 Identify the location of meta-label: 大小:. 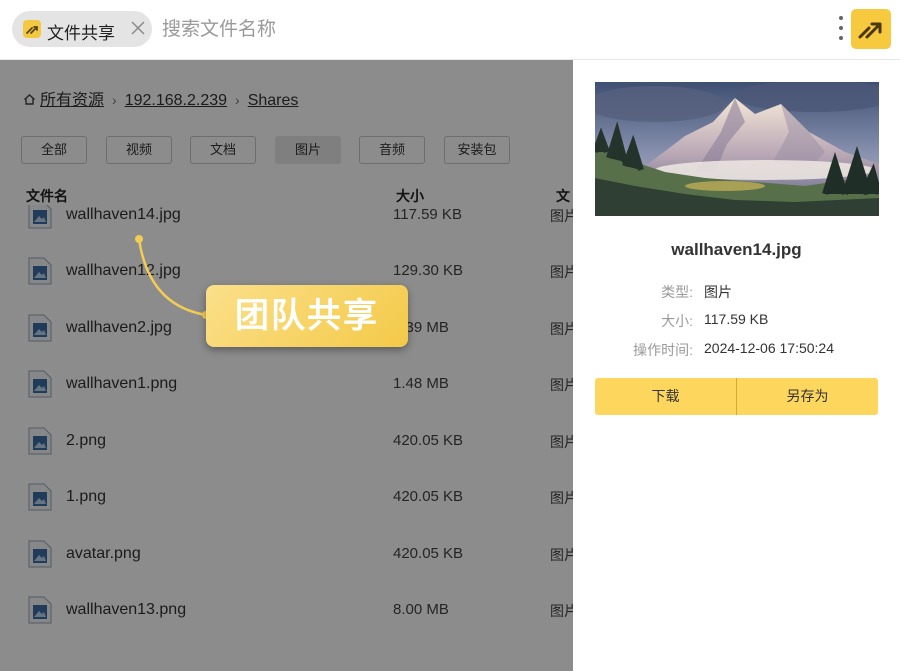
(677, 321).